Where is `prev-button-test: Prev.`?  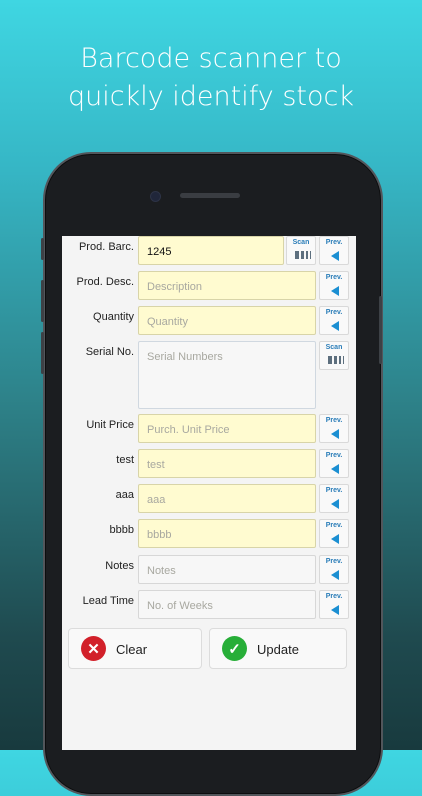 prev-button-test: Prev. is located at coordinates (334, 463).